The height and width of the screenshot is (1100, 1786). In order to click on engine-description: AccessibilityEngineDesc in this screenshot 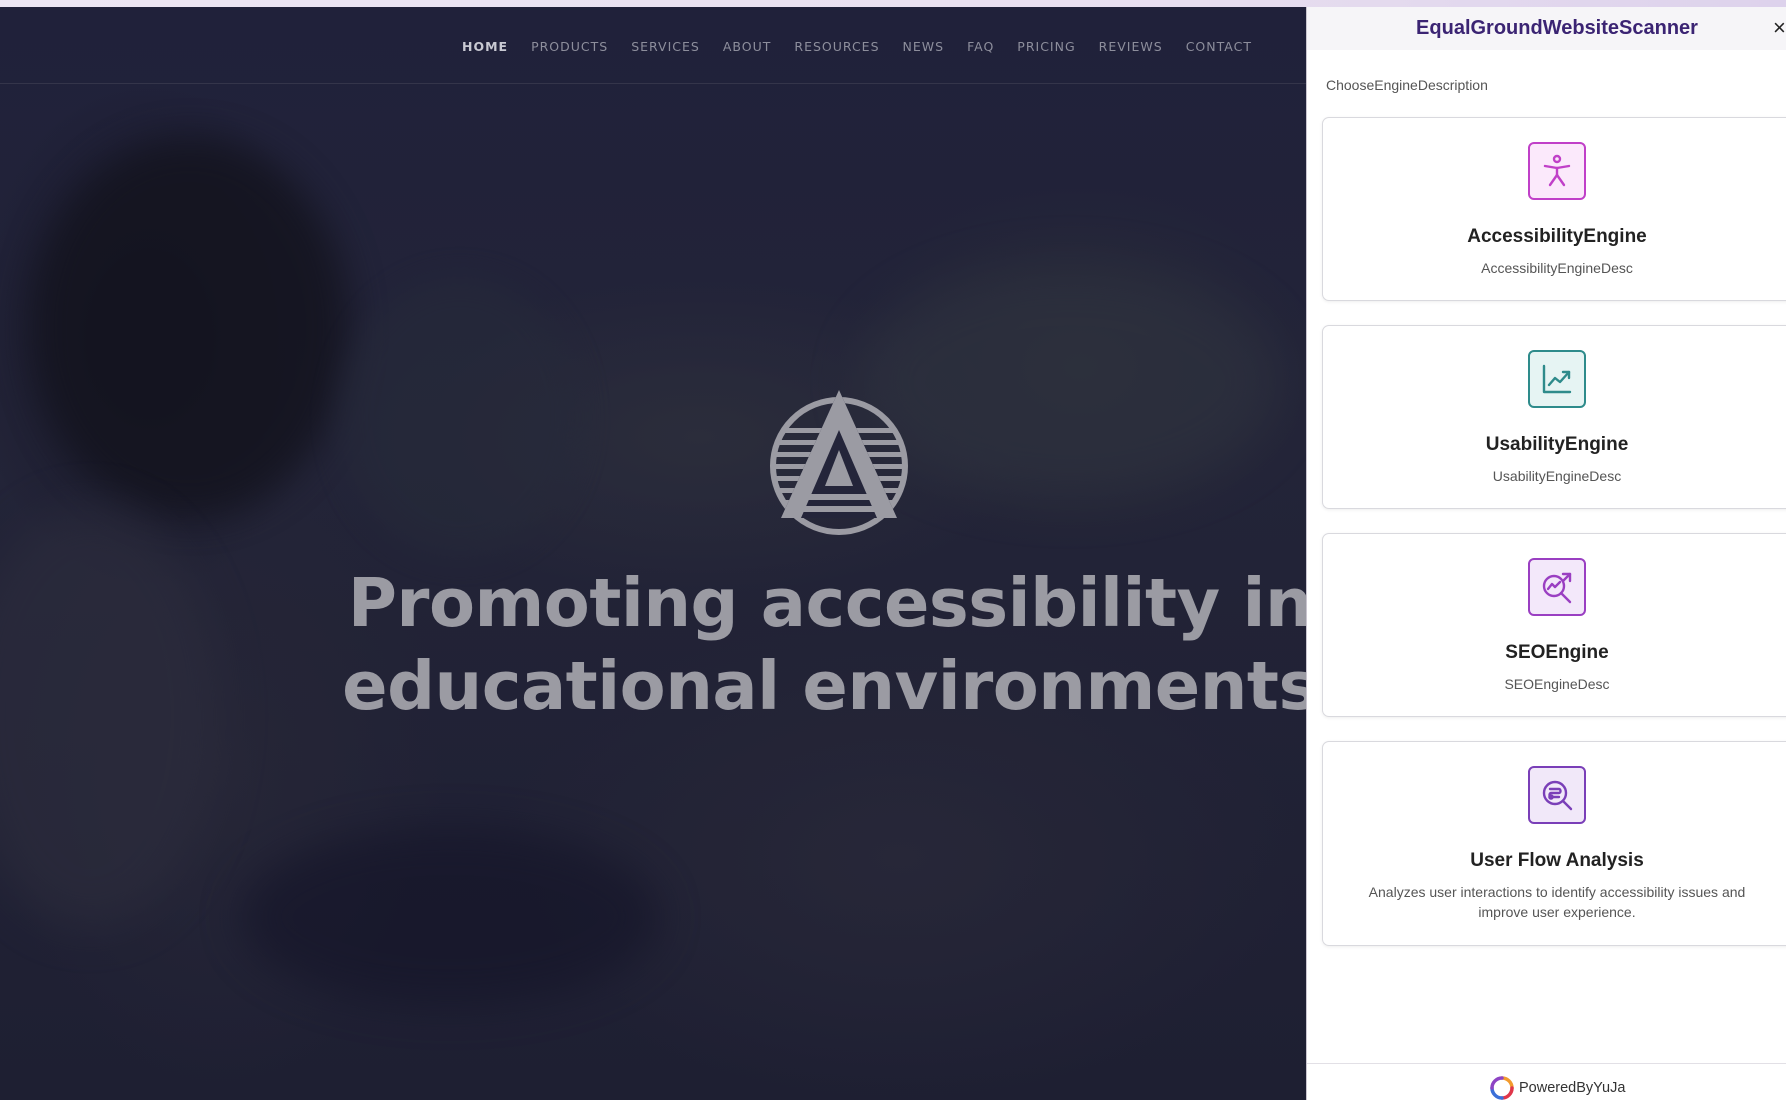, I will do `click(1557, 268)`.